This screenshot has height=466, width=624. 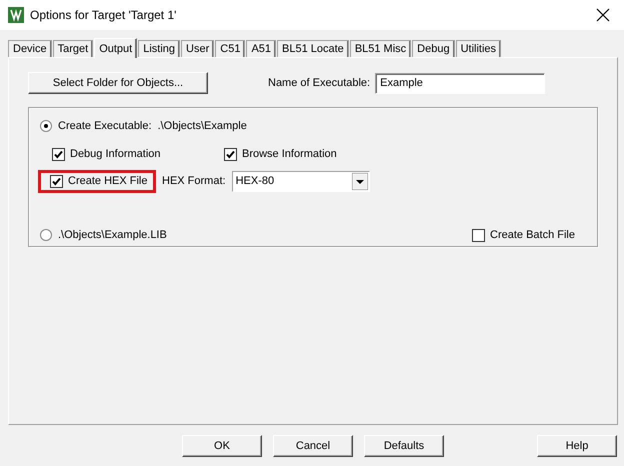 I want to click on checkbox-label: Create HEX File, so click(x=108, y=181).